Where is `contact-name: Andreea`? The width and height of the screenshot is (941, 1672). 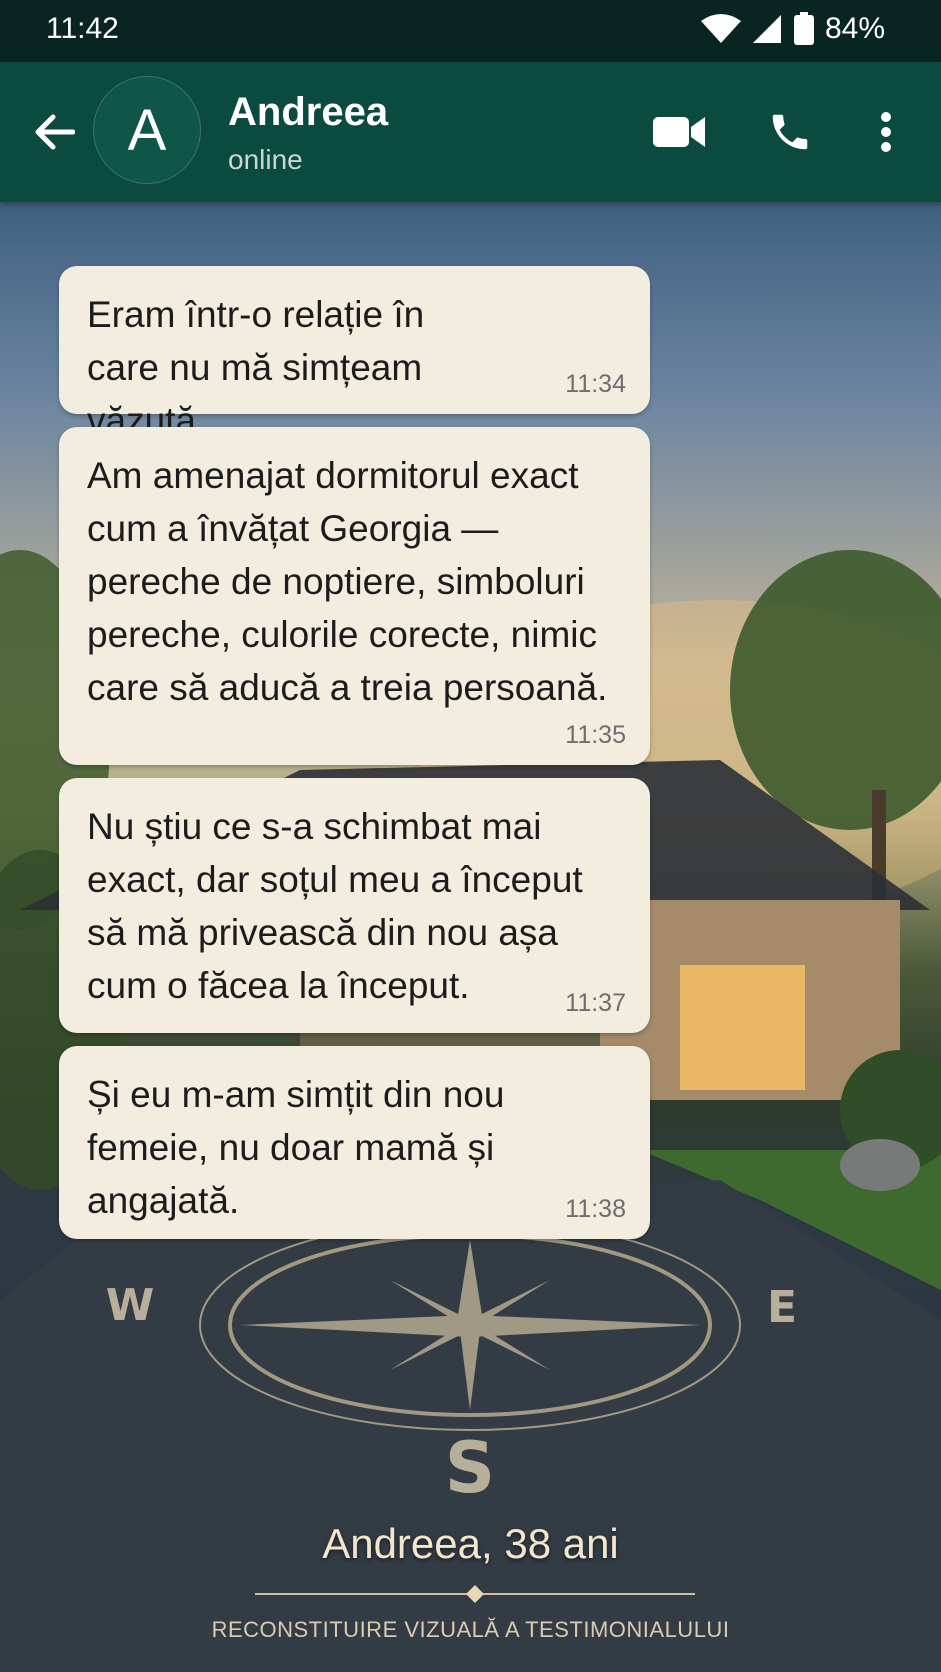 contact-name: Andreea is located at coordinates (308, 112).